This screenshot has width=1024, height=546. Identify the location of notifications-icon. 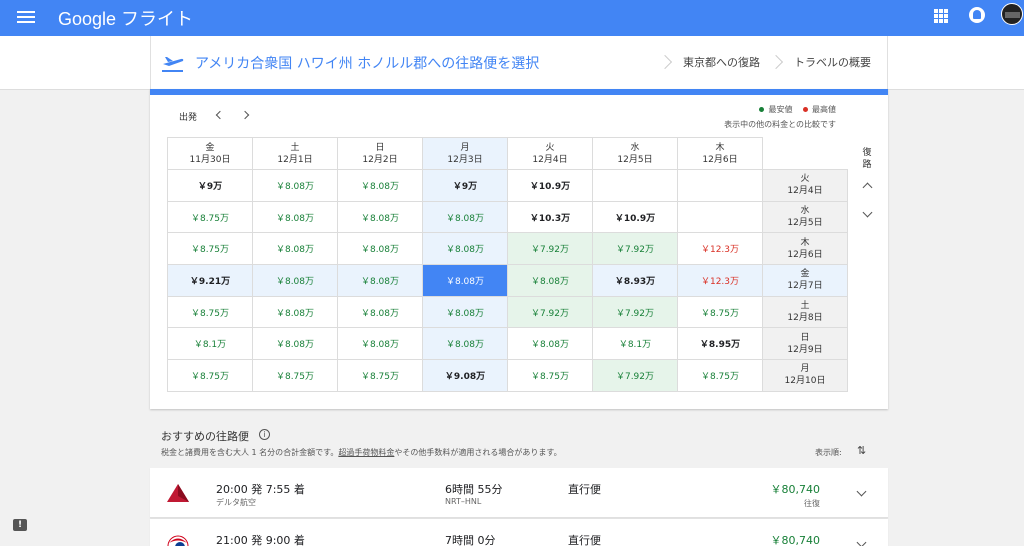
(977, 15).